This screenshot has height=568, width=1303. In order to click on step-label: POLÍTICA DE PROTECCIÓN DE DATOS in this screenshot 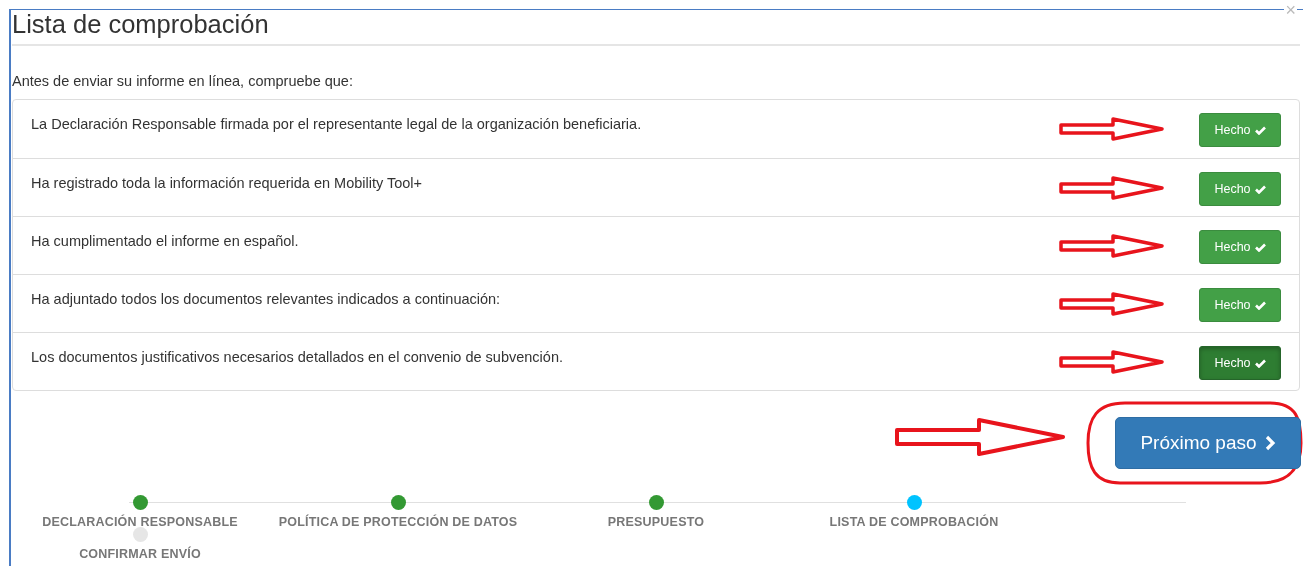, I will do `click(398, 522)`.